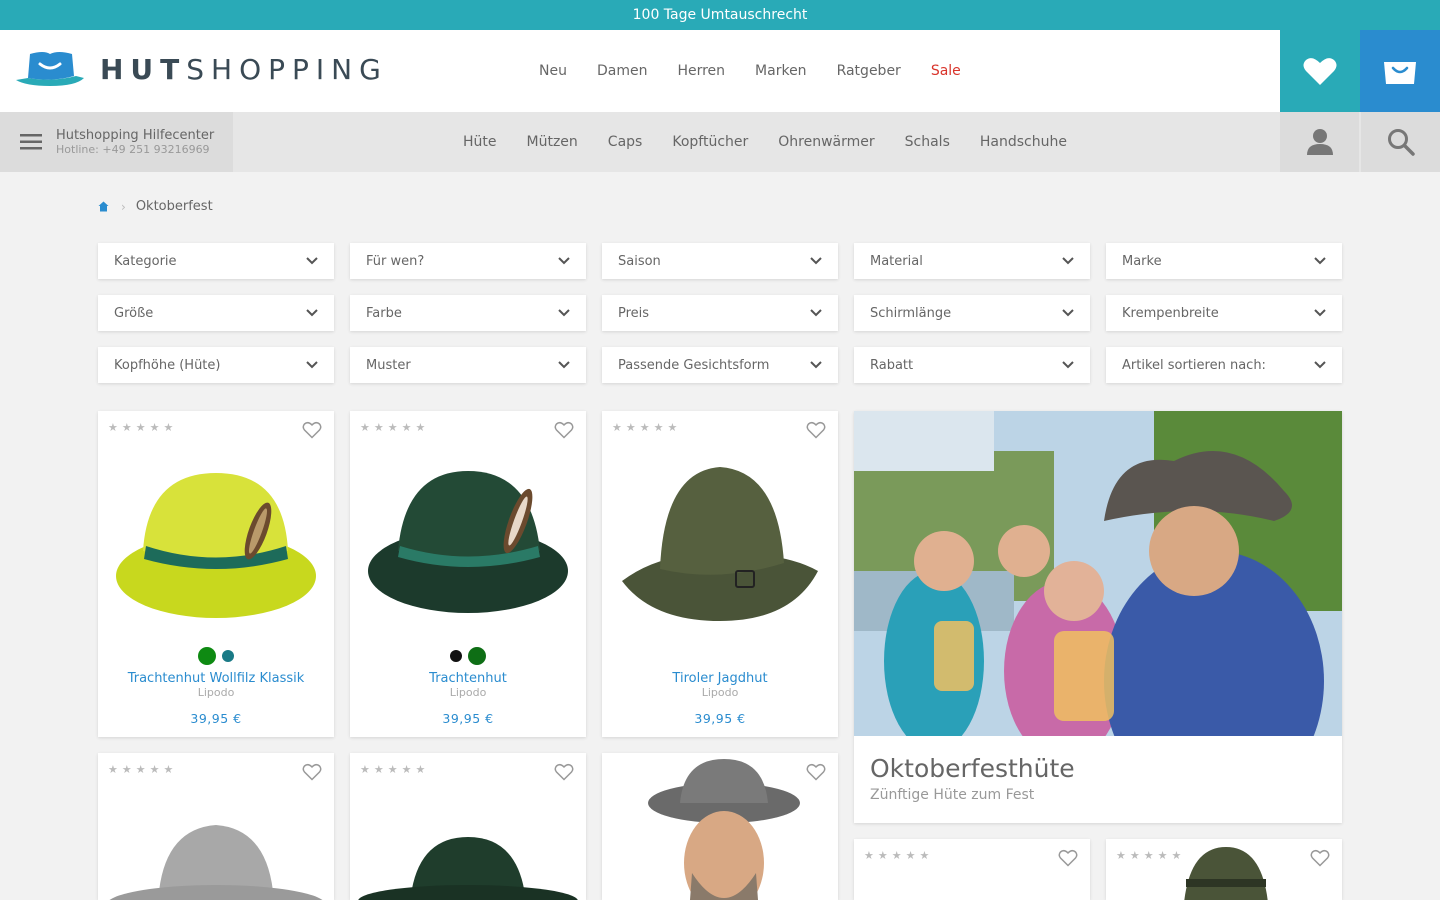 The width and height of the screenshot is (1440, 900). Describe the element at coordinates (826, 142) in the screenshot. I see `category-ohrenwaermer: Ohrenwärmer` at that location.